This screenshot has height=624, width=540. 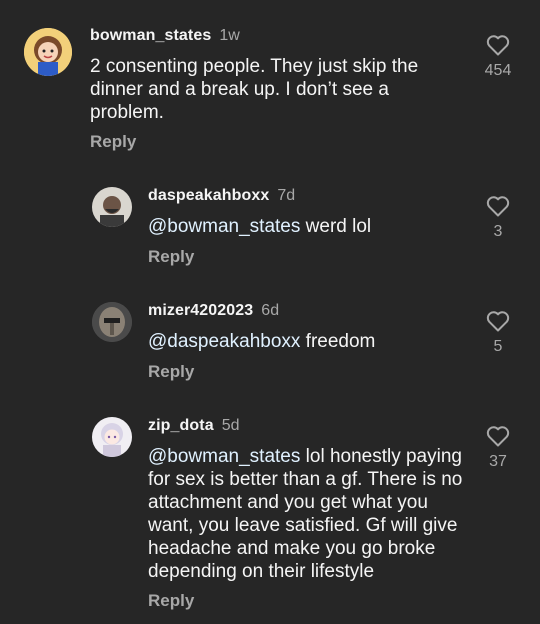 I want to click on like-count: 3, so click(x=498, y=231).